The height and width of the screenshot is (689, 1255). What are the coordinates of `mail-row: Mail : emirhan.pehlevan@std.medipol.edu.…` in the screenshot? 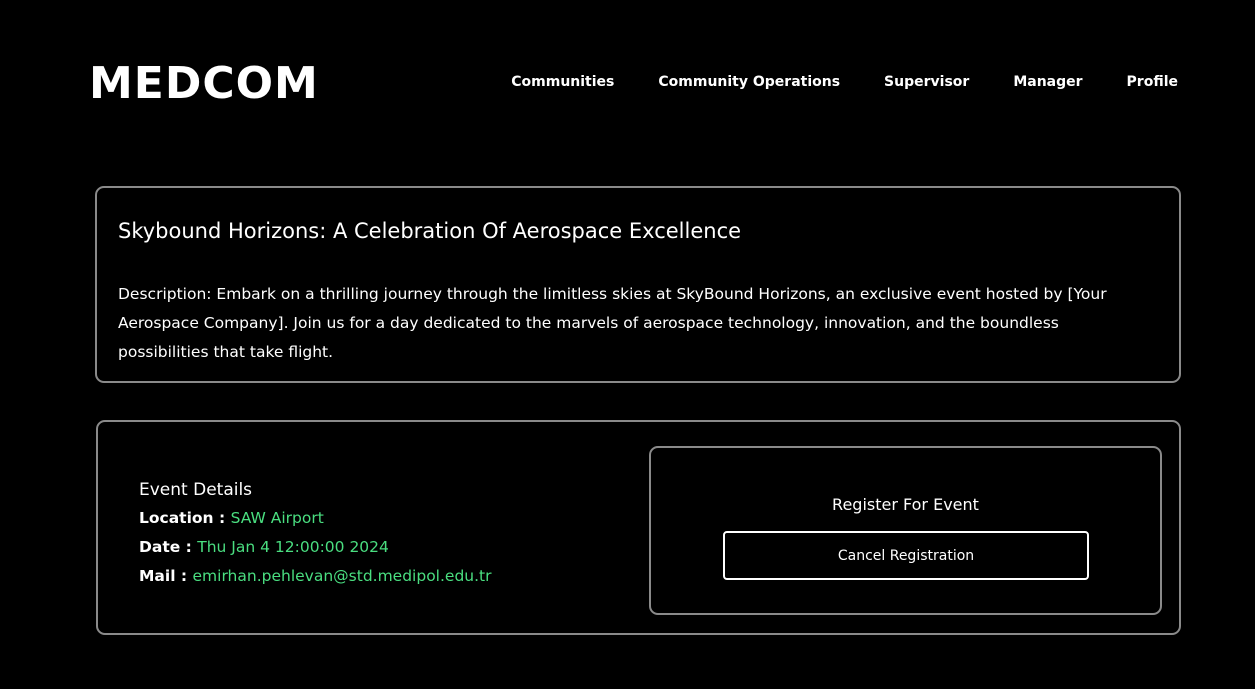 It's located at (315, 576).